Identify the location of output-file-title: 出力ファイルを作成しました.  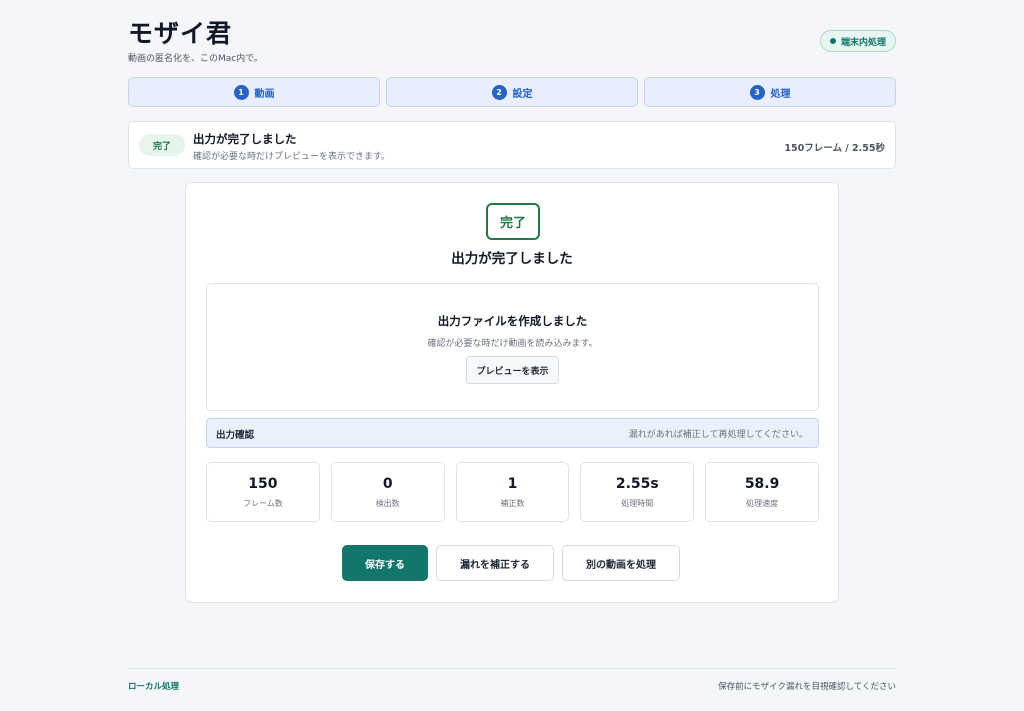
(512, 321).